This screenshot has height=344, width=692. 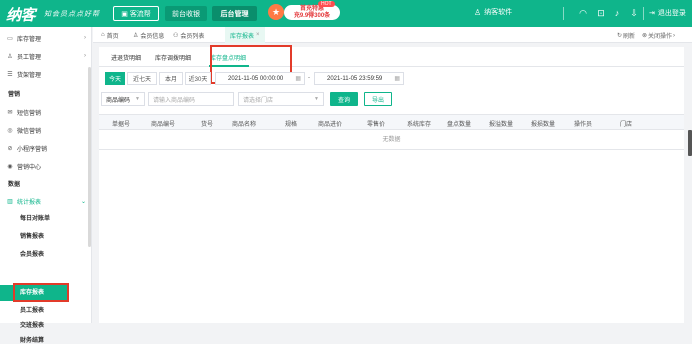 I want to click on lock-icon: ⊡, so click(x=601, y=13).